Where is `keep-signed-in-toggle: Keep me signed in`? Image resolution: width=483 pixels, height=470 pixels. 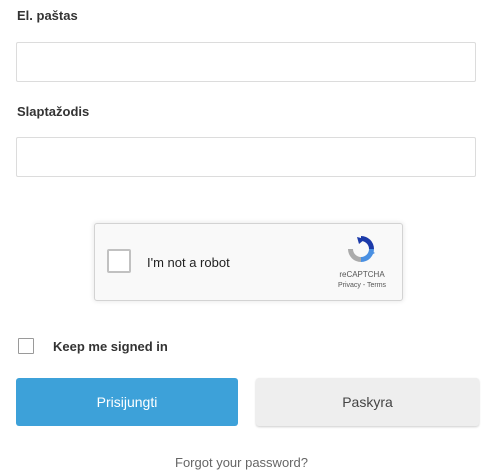
keep-signed-in-toggle: Keep me signed in is located at coordinates (93, 346).